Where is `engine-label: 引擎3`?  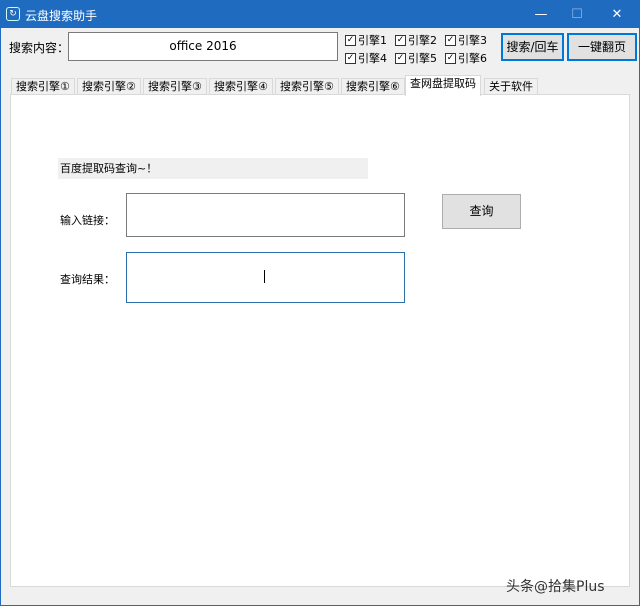
engine-label: 引擎3 is located at coordinates (472, 40).